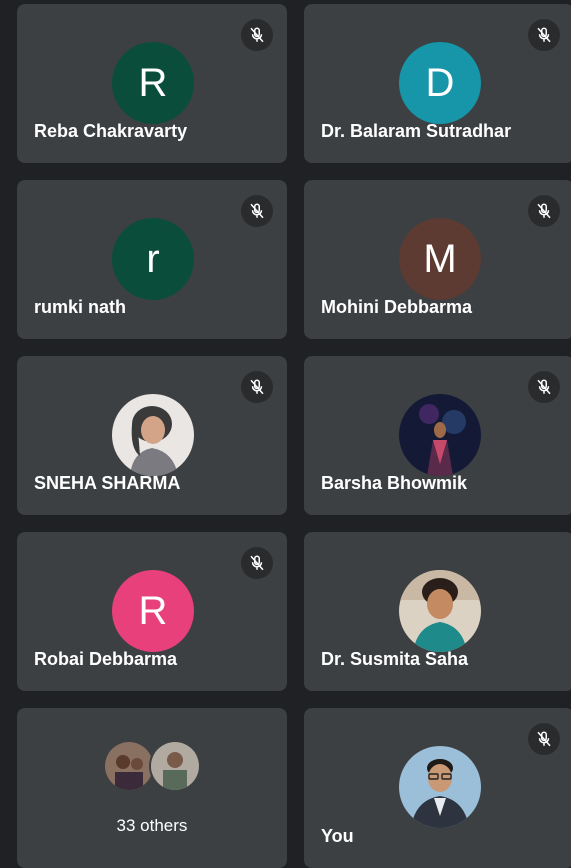 This screenshot has width=571, height=868. I want to click on avatar: D, so click(440, 83).